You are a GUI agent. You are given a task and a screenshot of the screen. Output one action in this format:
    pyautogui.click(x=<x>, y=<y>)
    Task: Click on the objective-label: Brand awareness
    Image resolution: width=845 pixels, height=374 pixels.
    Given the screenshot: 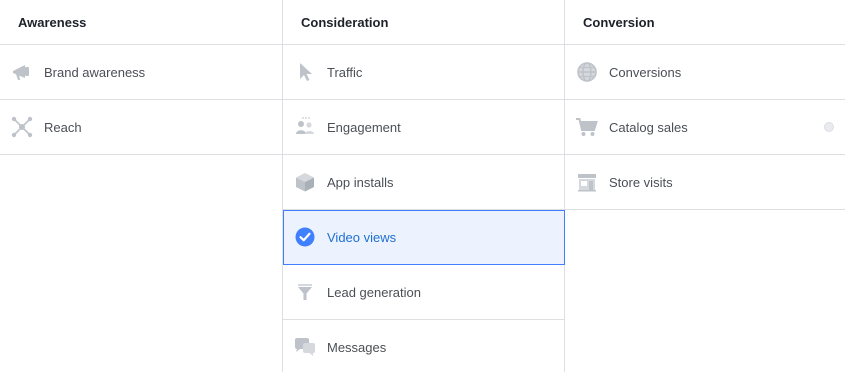 What is the action you would take?
    pyautogui.click(x=95, y=72)
    